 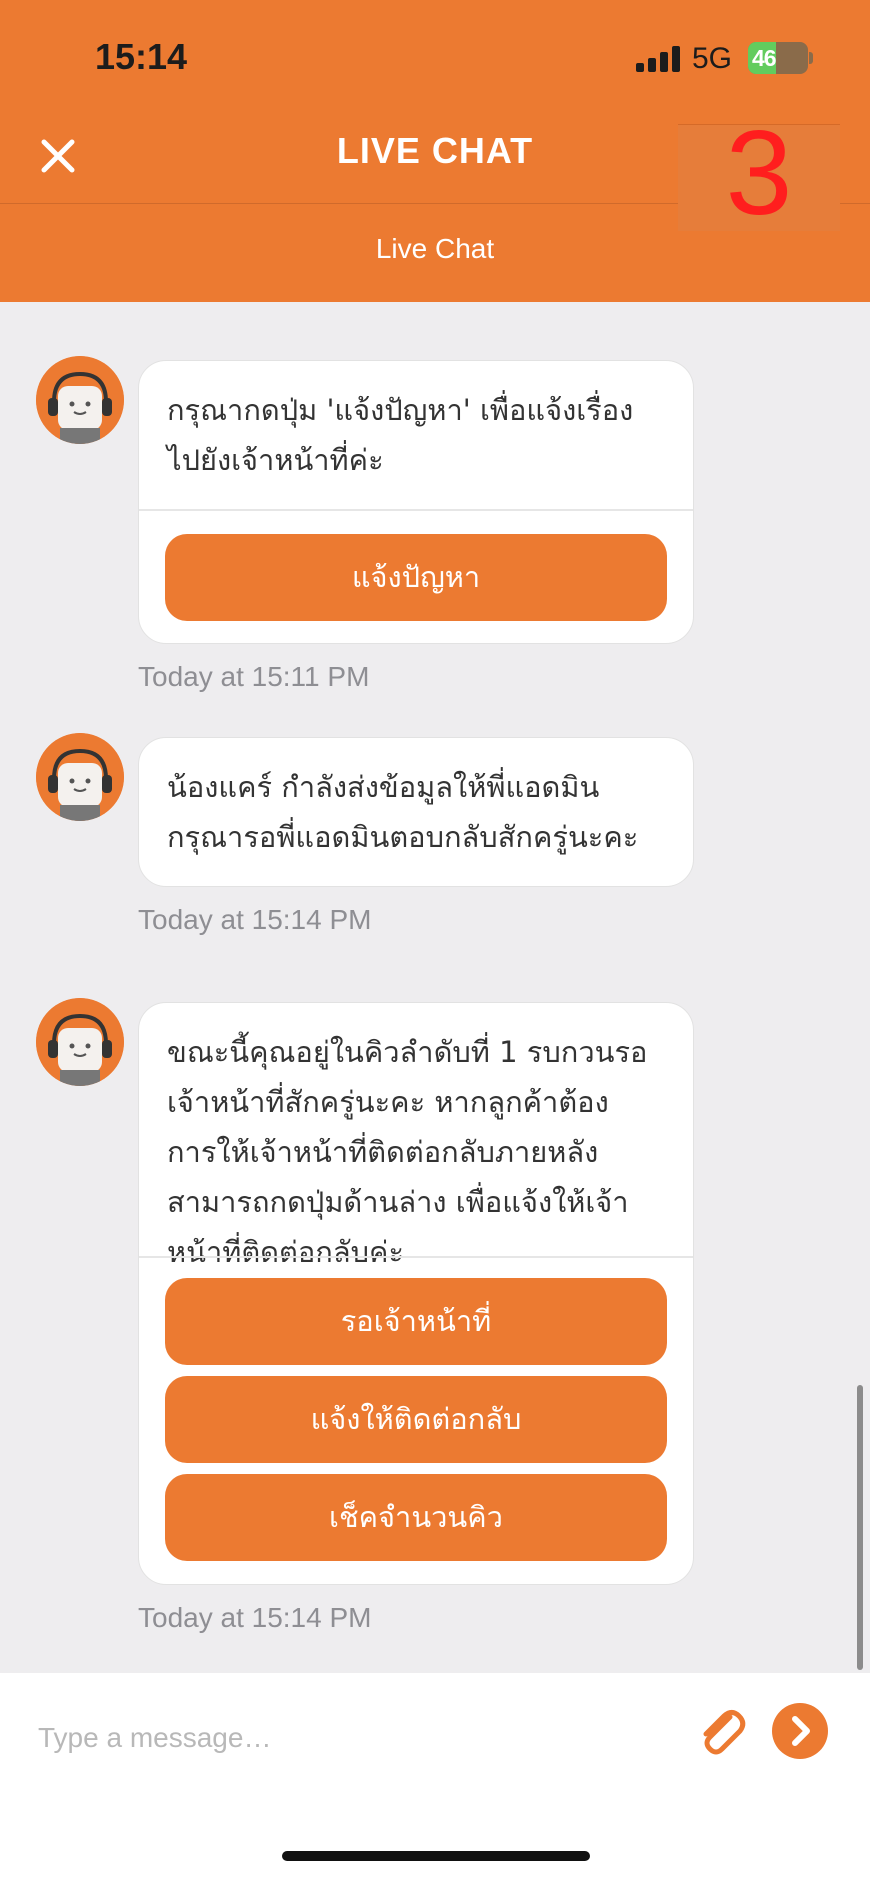 I want to click on overlay-number: 3, so click(x=759, y=173).